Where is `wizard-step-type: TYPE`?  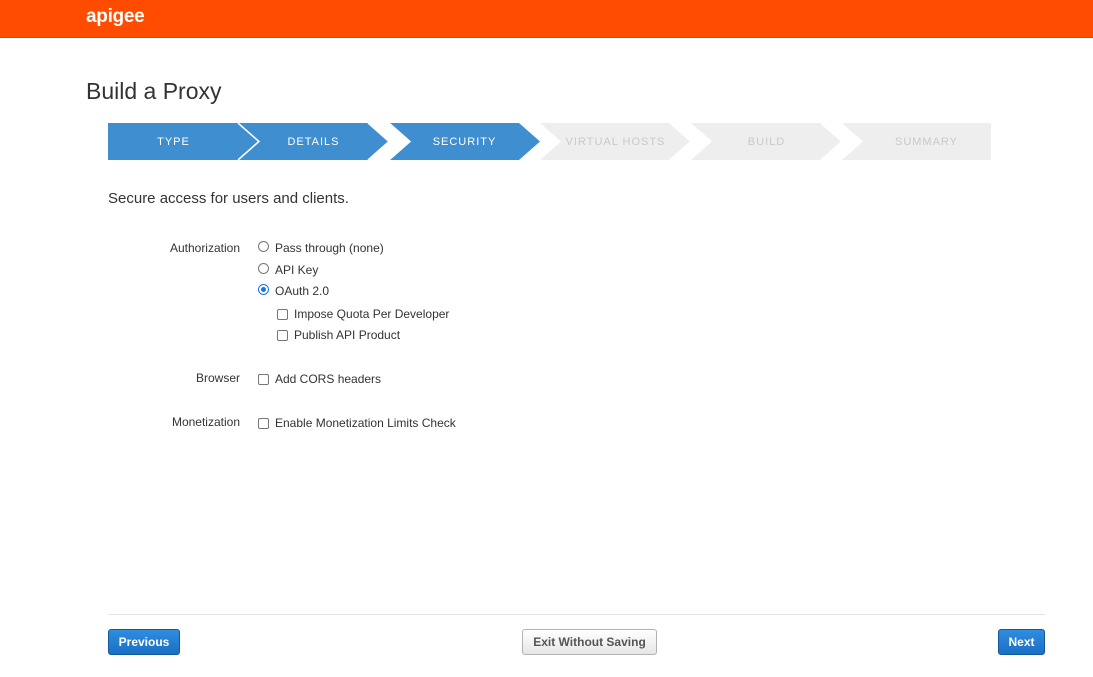
wizard-step-type: TYPE is located at coordinates (183, 141).